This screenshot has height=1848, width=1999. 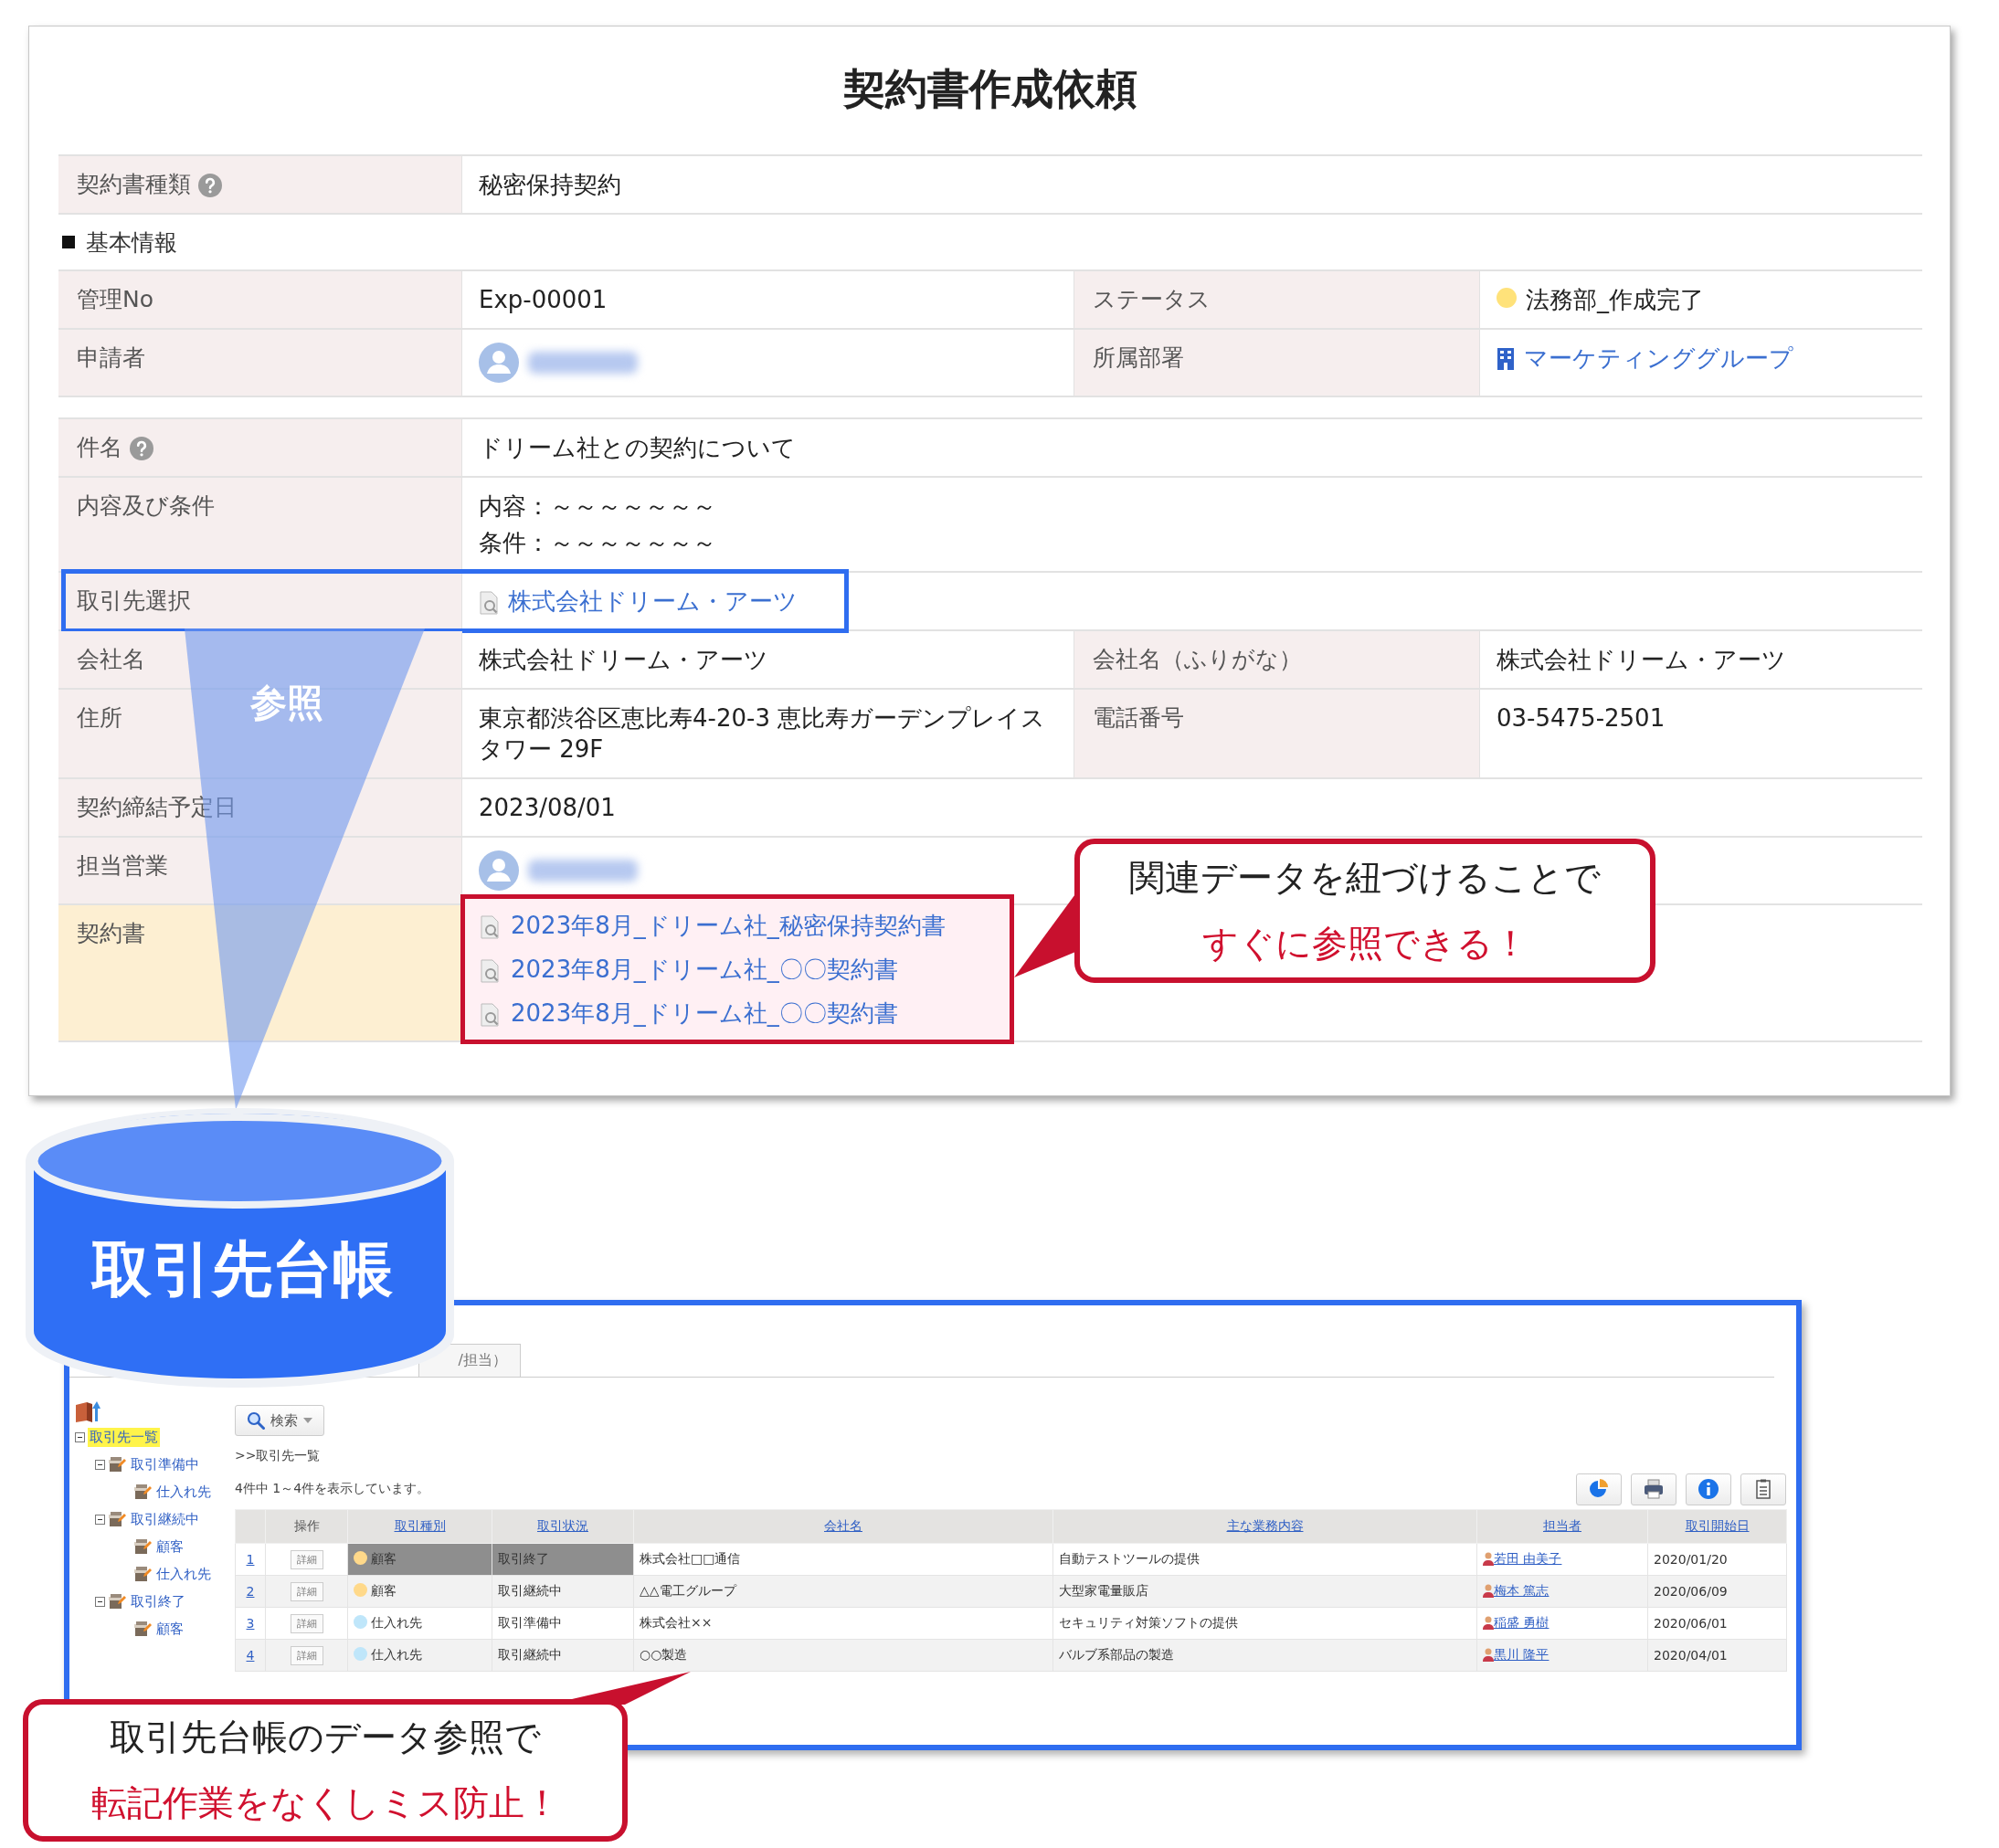 I want to click on field-value-line: 内容：～～～～～～～, so click(x=597, y=506).